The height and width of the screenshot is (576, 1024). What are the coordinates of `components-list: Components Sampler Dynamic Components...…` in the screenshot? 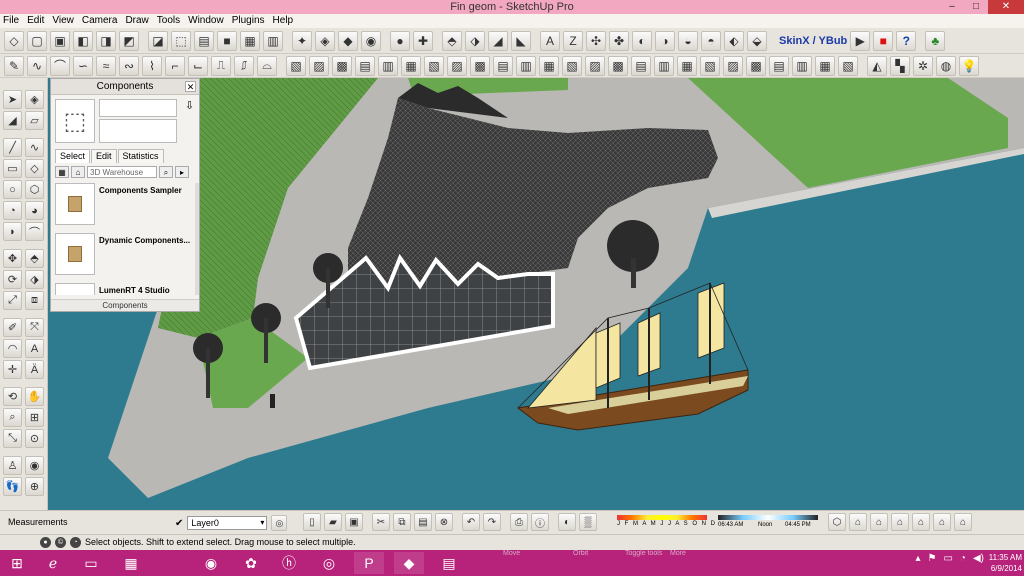 It's located at (125, 239).